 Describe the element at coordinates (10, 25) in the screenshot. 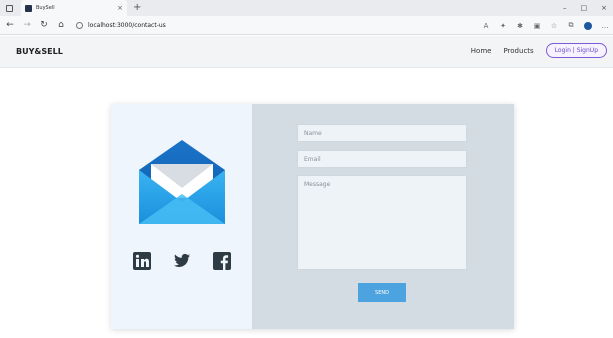

I see `back-icon: ←` at that location.